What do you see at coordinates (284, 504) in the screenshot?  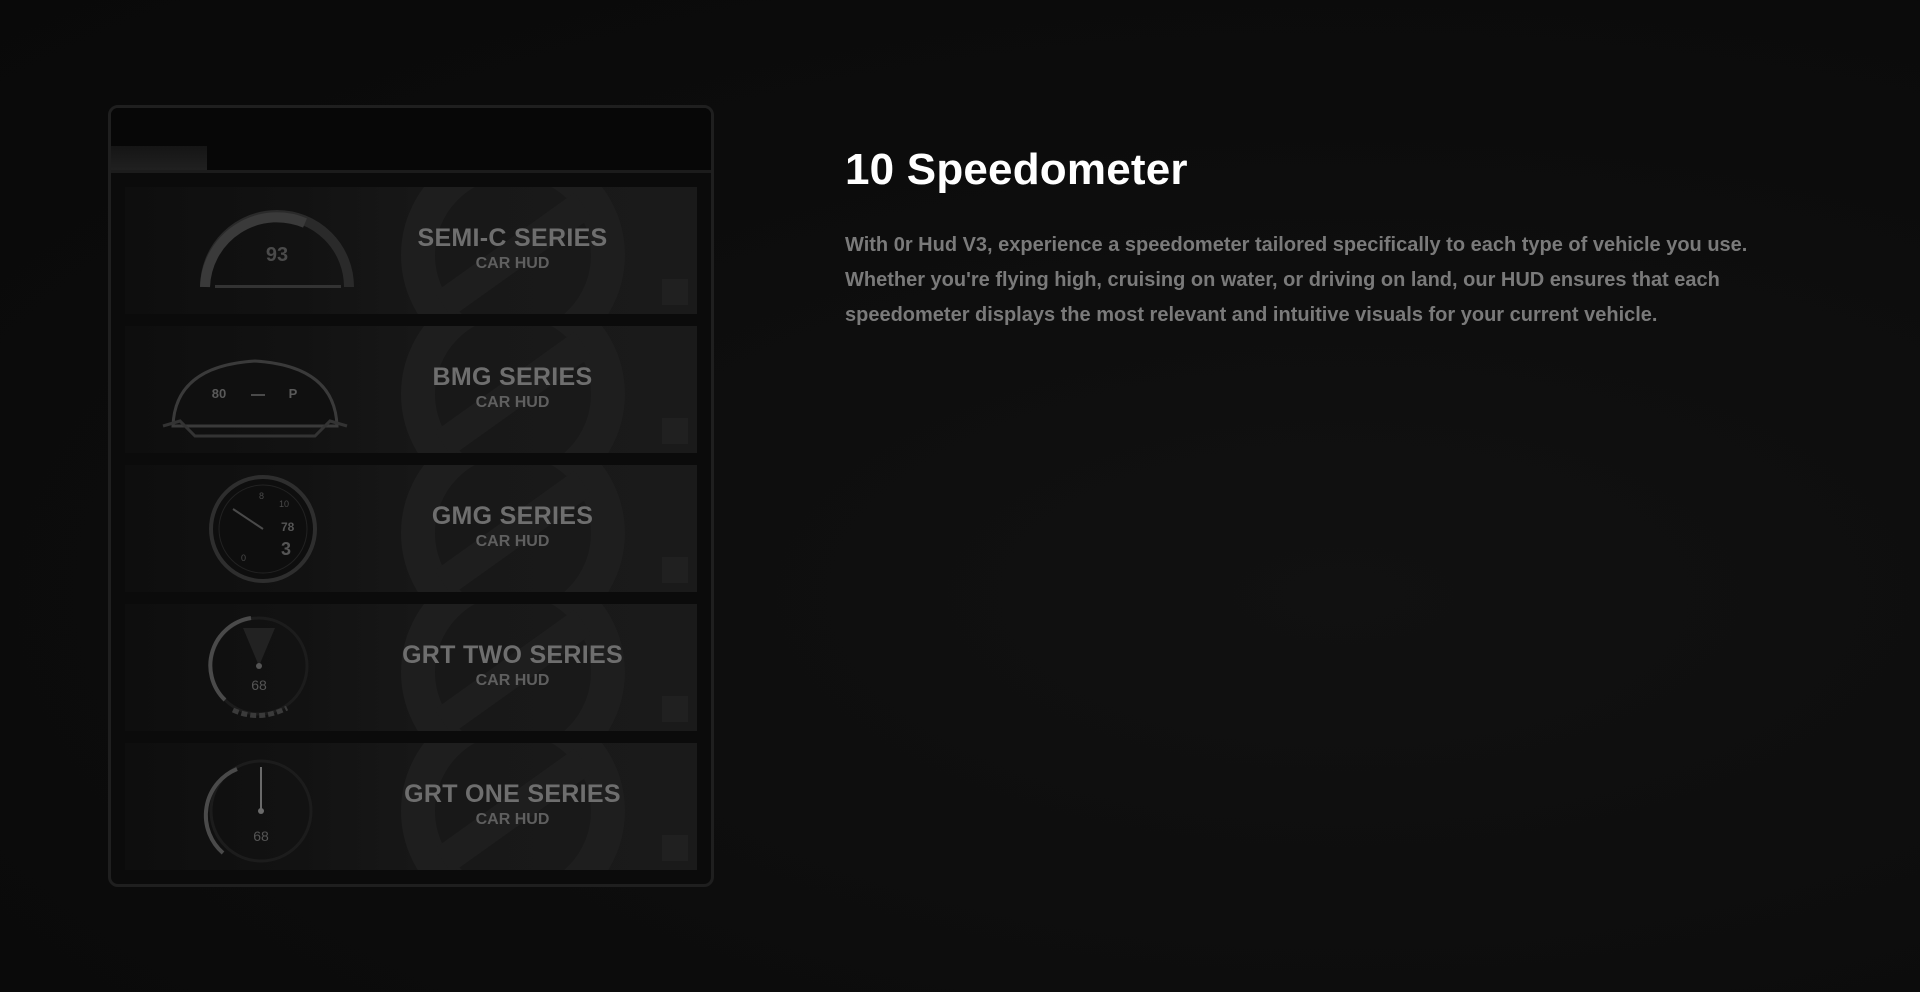 I see `svg-text: 10` at bounding box center [284, 504].